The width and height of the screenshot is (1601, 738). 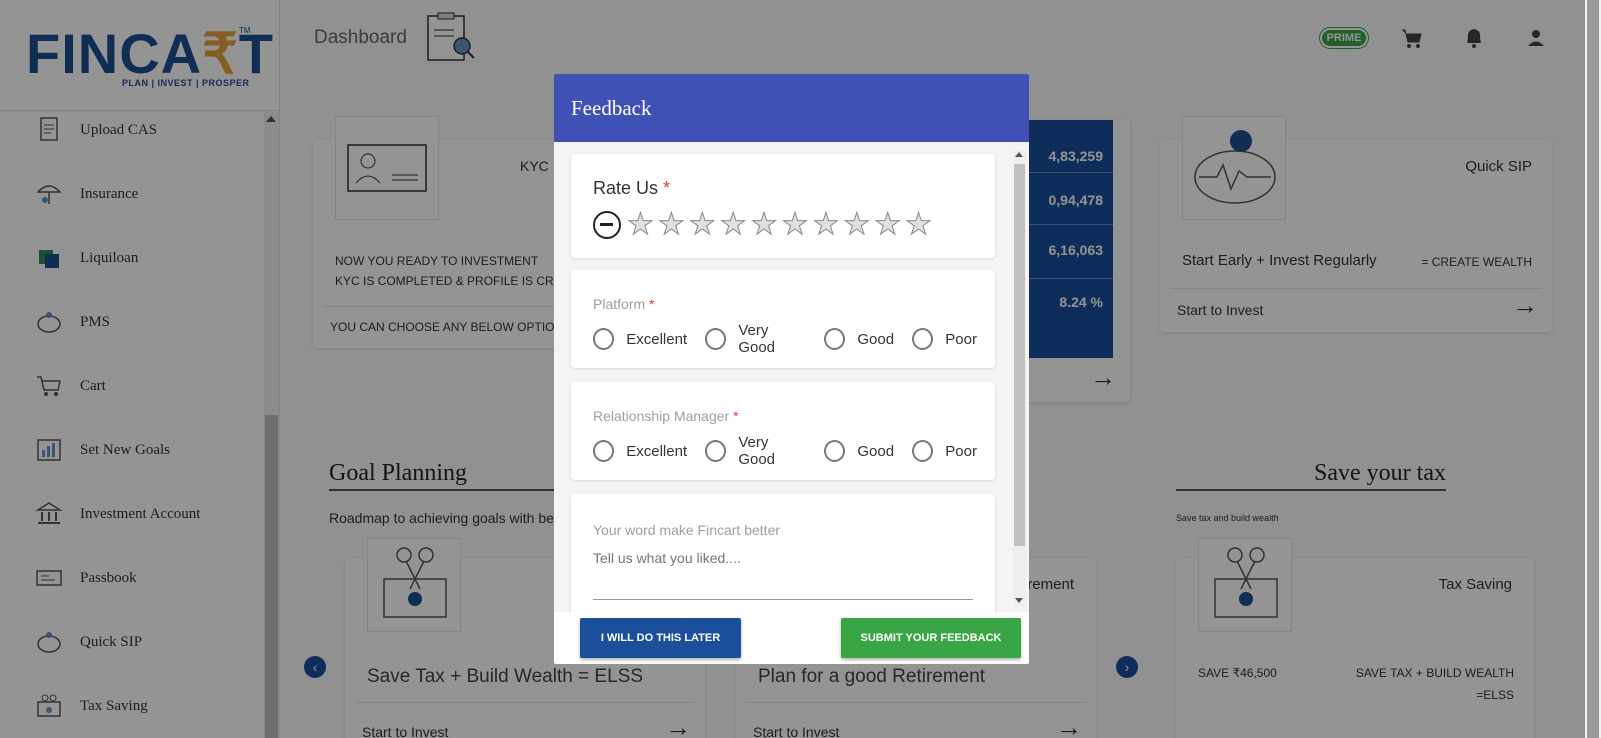 What do you see at coordinates (794, 451) in the screenshot?
I see `rm-radio-group: Excellent Very Good Good Poor` at bounding box center [794, 451].